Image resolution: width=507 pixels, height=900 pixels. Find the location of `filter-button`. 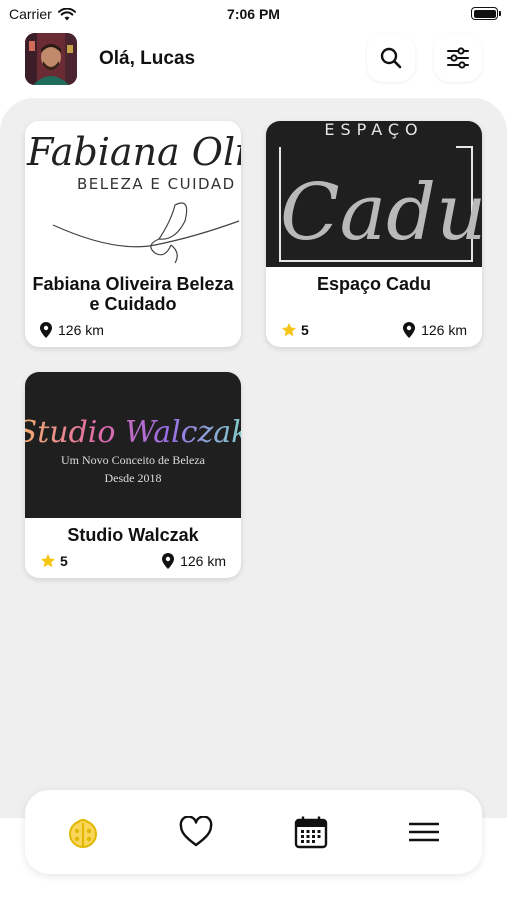

filter-button is located at coordinates (458, 58).